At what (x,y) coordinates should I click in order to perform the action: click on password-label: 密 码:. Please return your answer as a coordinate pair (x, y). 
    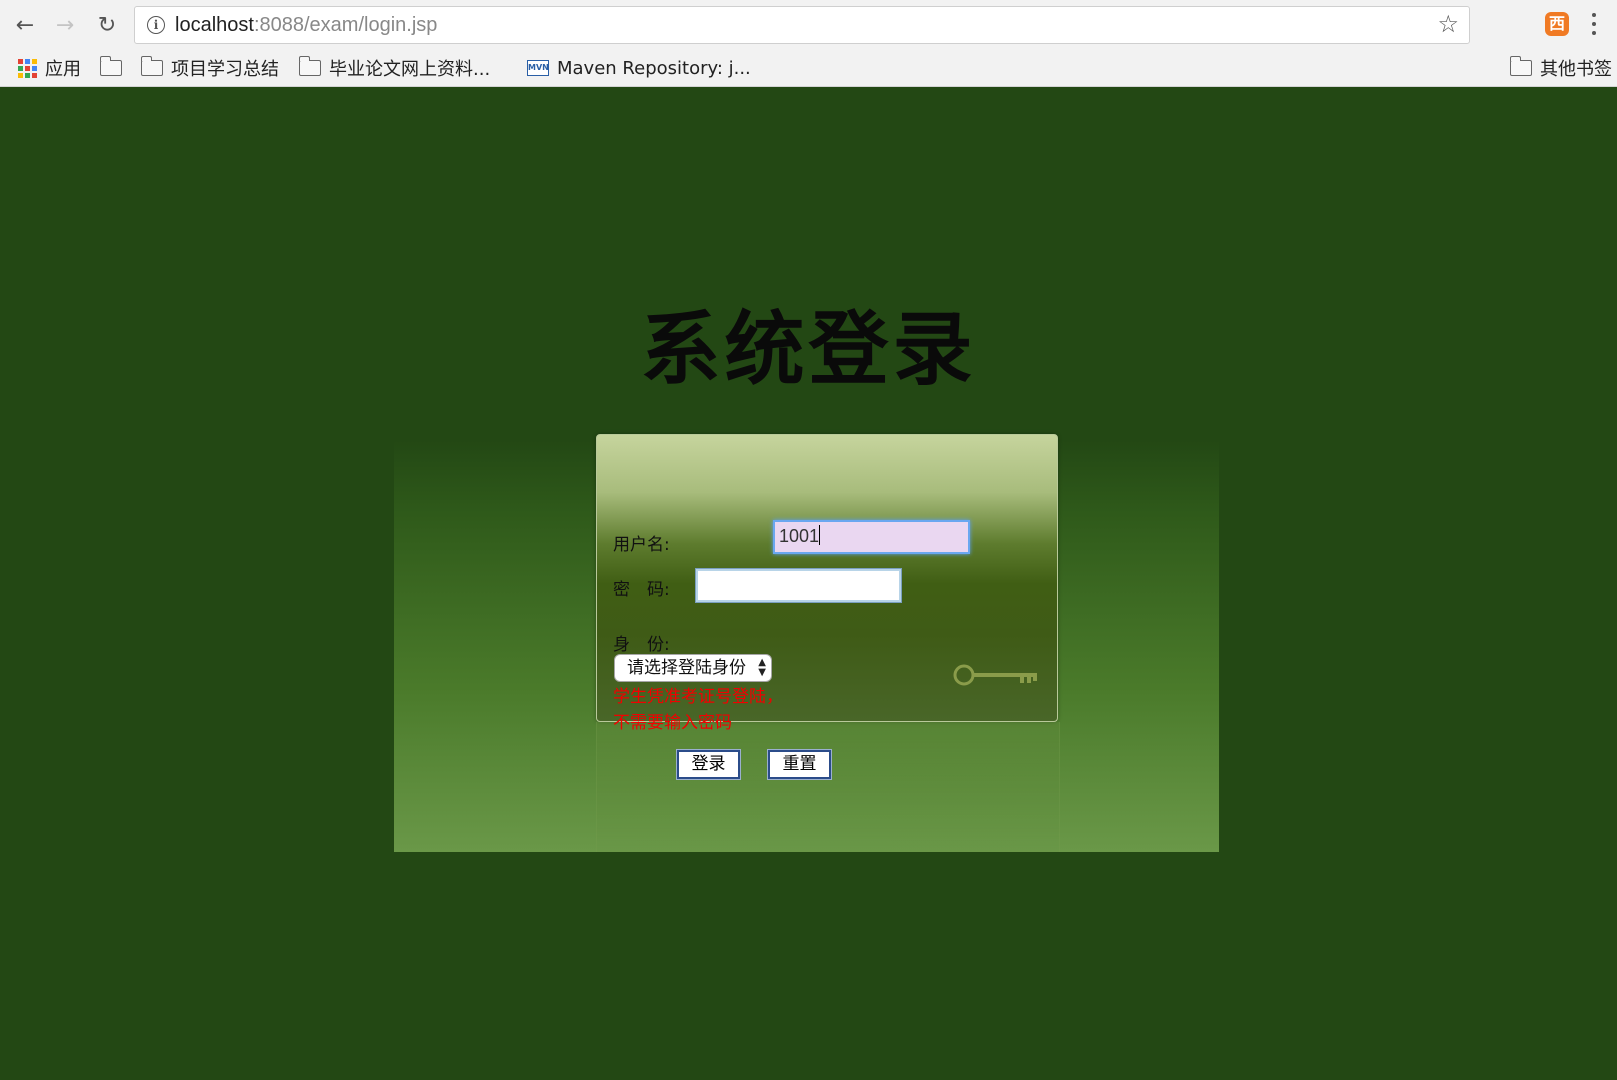
    Looking at the image, I should click on (641, 590).